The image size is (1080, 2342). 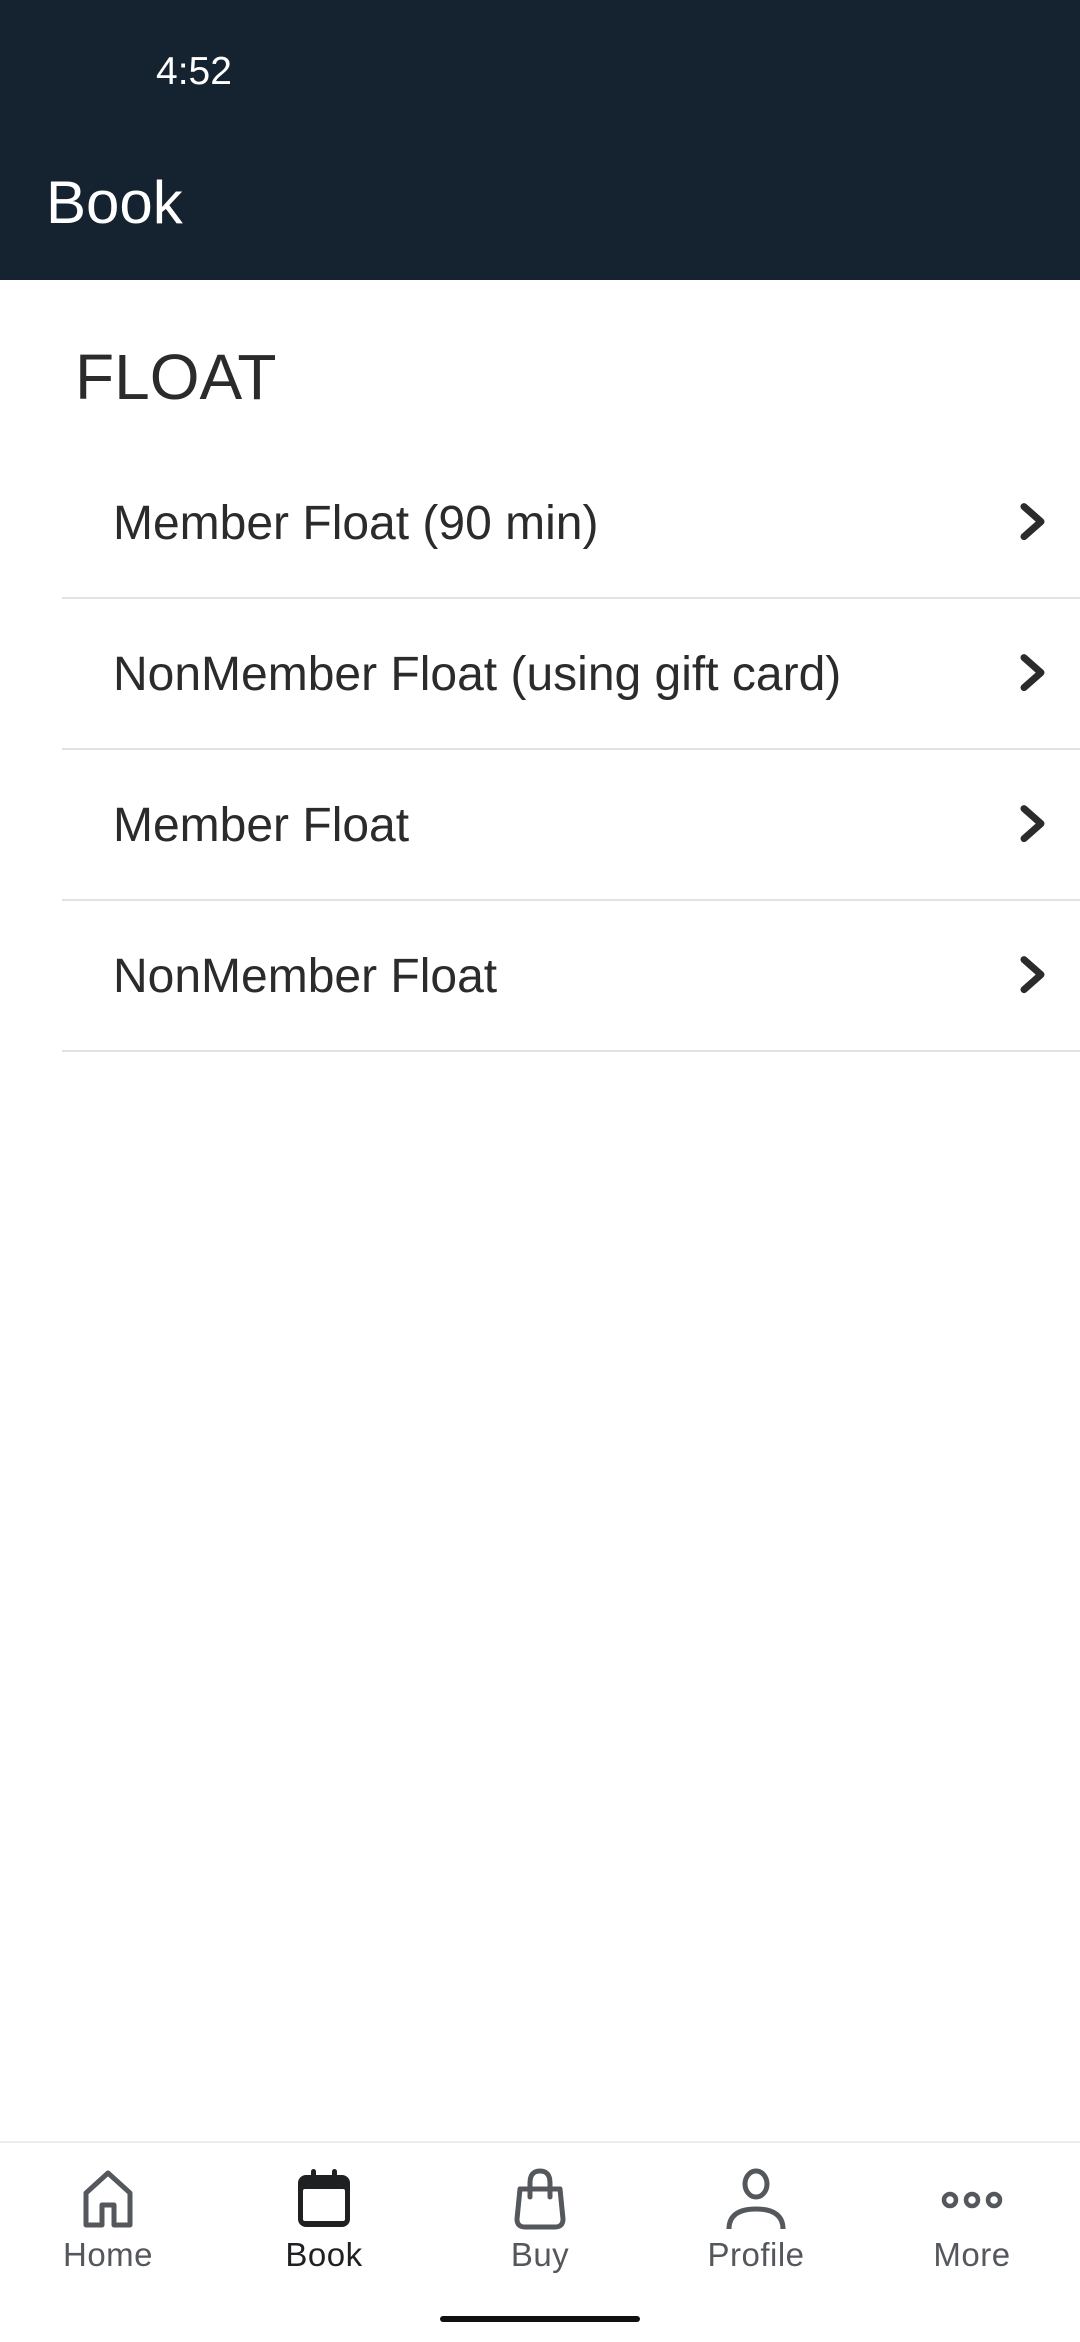 I want to click on tab-label: Home, so click(x=108, y=2254).